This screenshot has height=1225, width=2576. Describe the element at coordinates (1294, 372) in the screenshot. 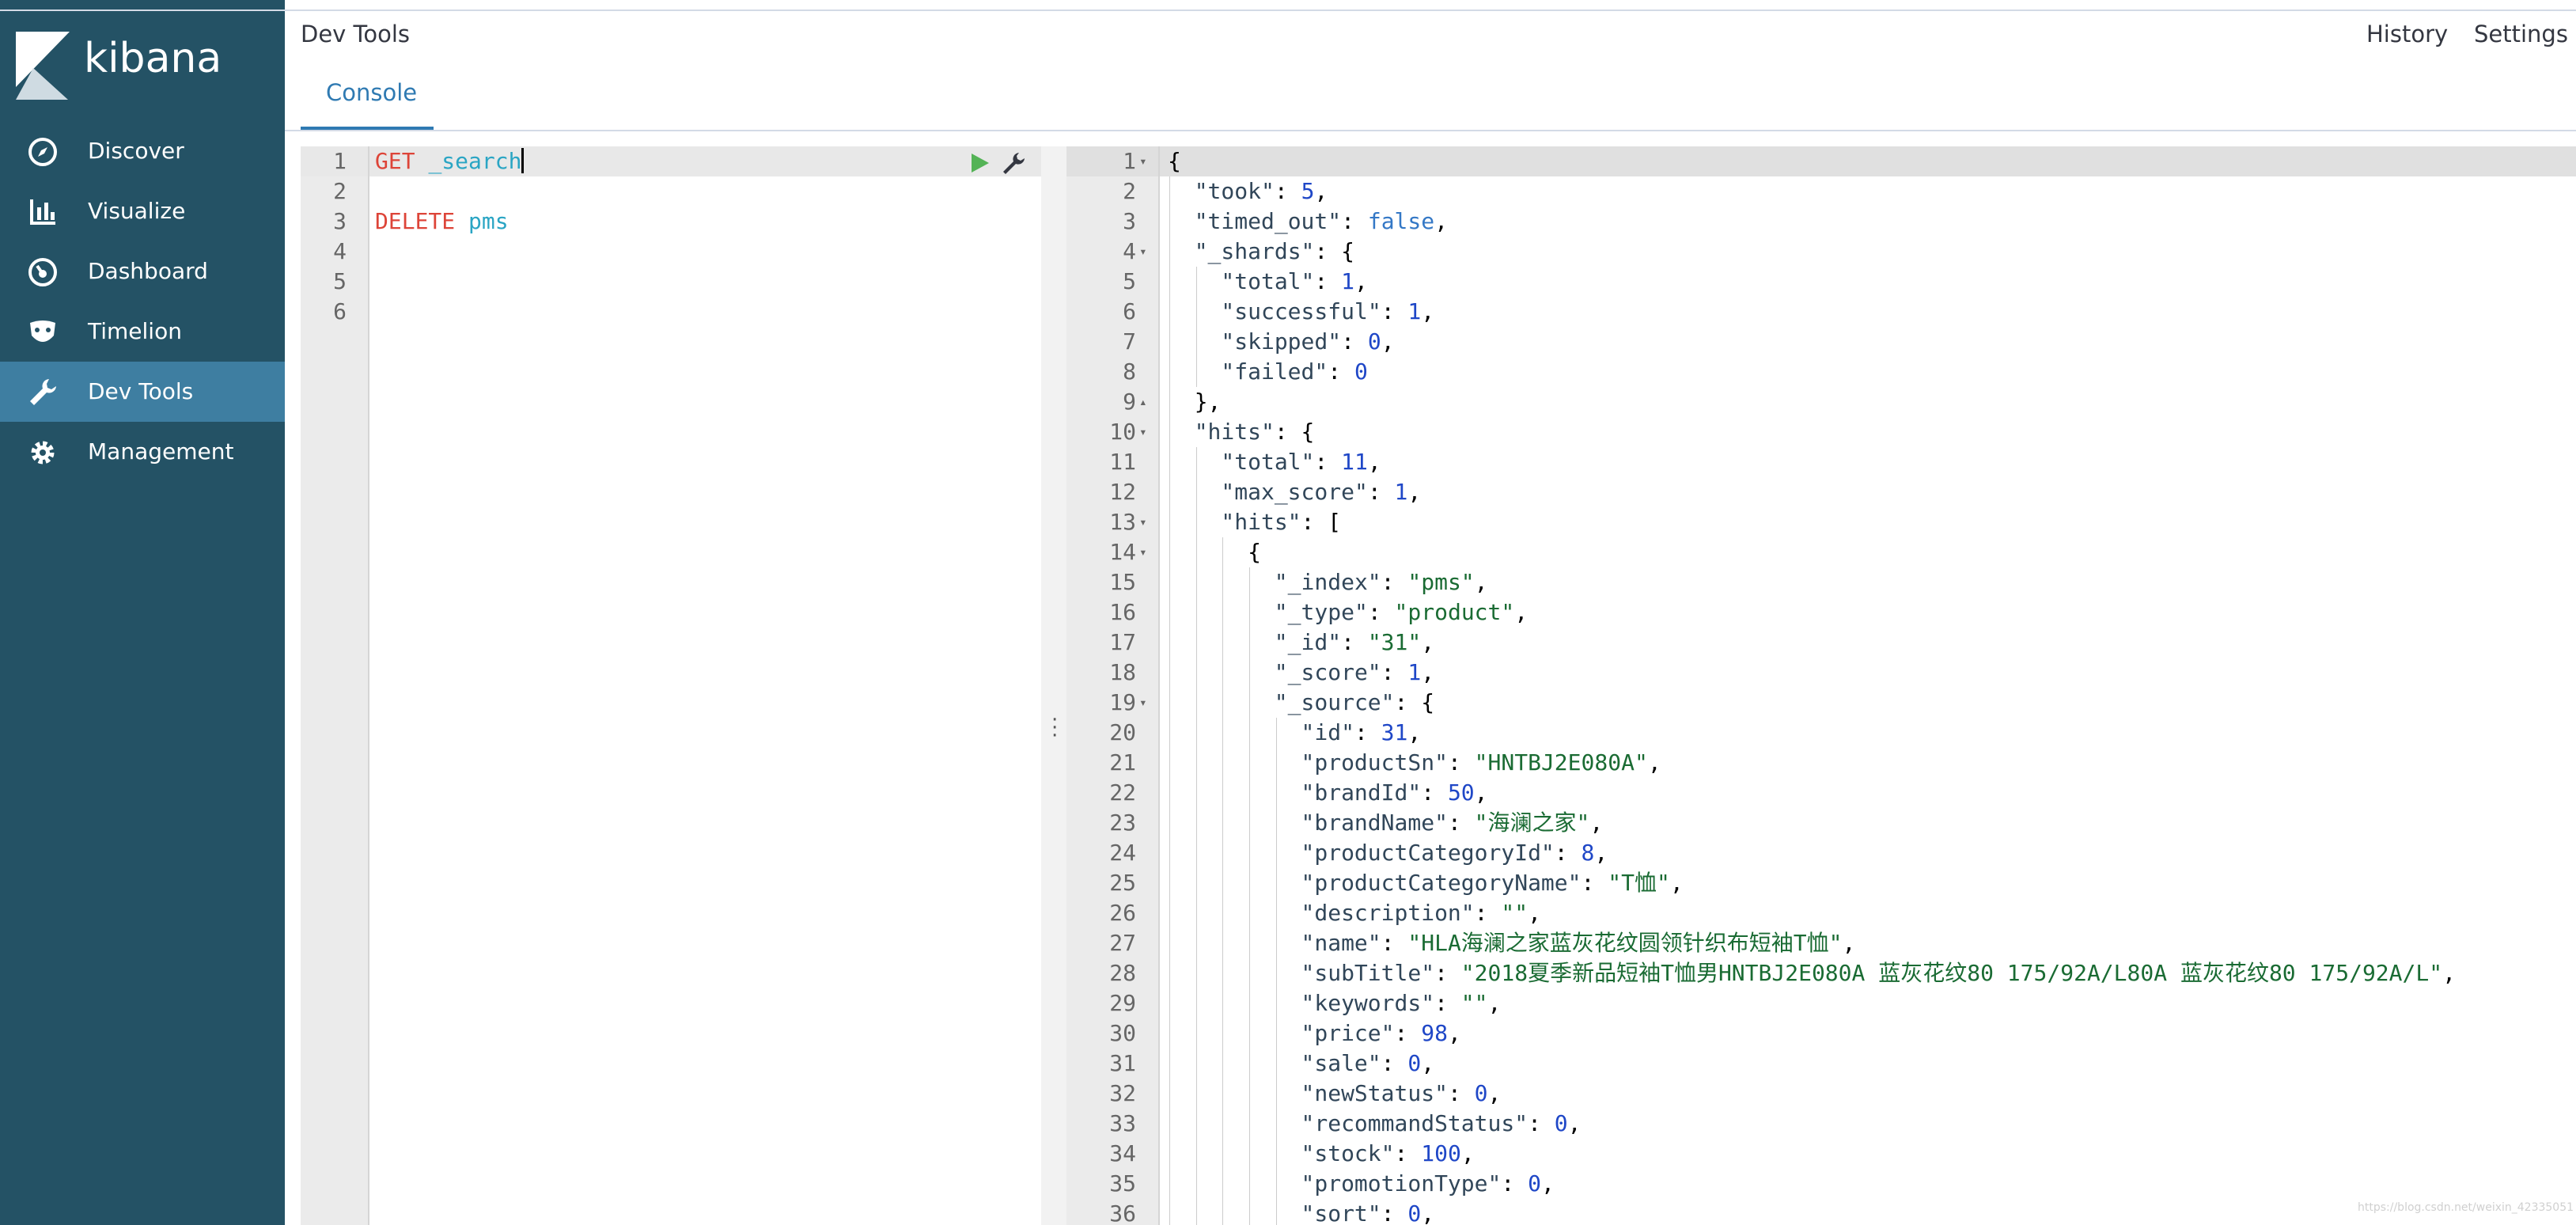

I see `response-line: "failed": 0` at that location.